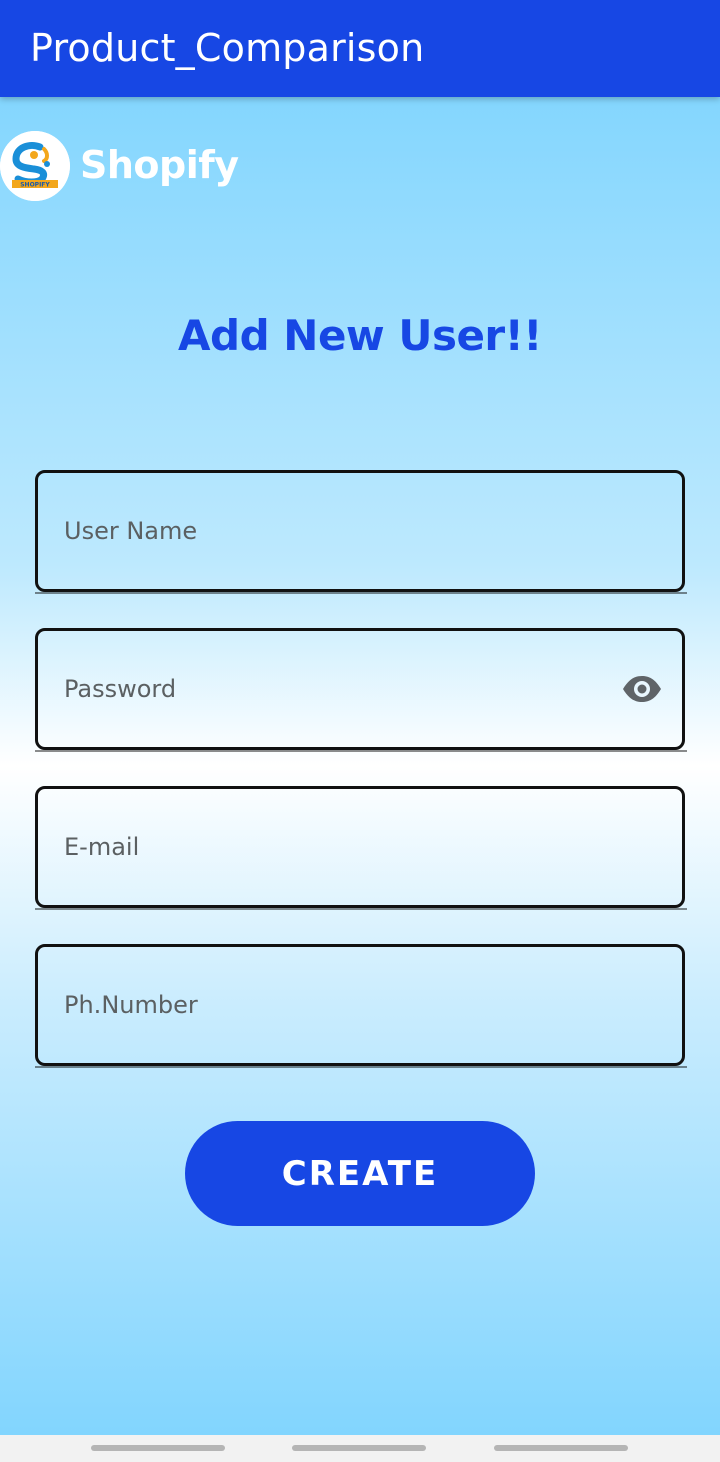 The image size is (720, 1462). Describe the element at coordinates (344, 689) in the screenshot. I see `password-input` at that location.